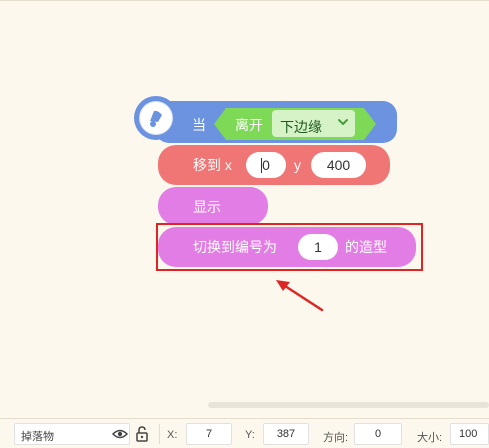 The height and width of the screenshot is (448, 489). What do you see at coordinates (297, 165) in the screenshot?
I see `y-label: y` at bounding box center [297, 165].